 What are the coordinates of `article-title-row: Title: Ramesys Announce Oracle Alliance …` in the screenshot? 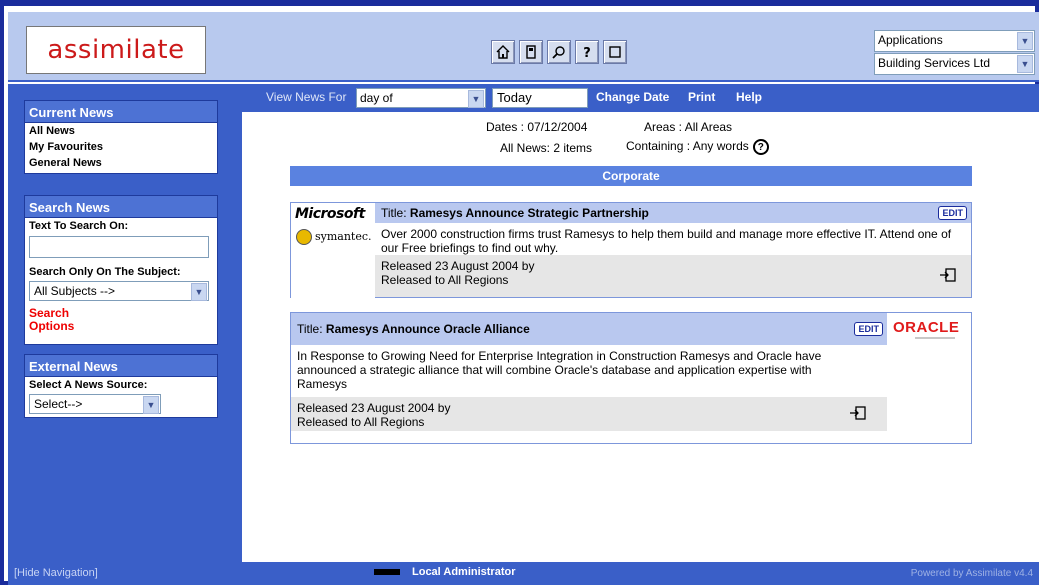 It's located at (589, 329).